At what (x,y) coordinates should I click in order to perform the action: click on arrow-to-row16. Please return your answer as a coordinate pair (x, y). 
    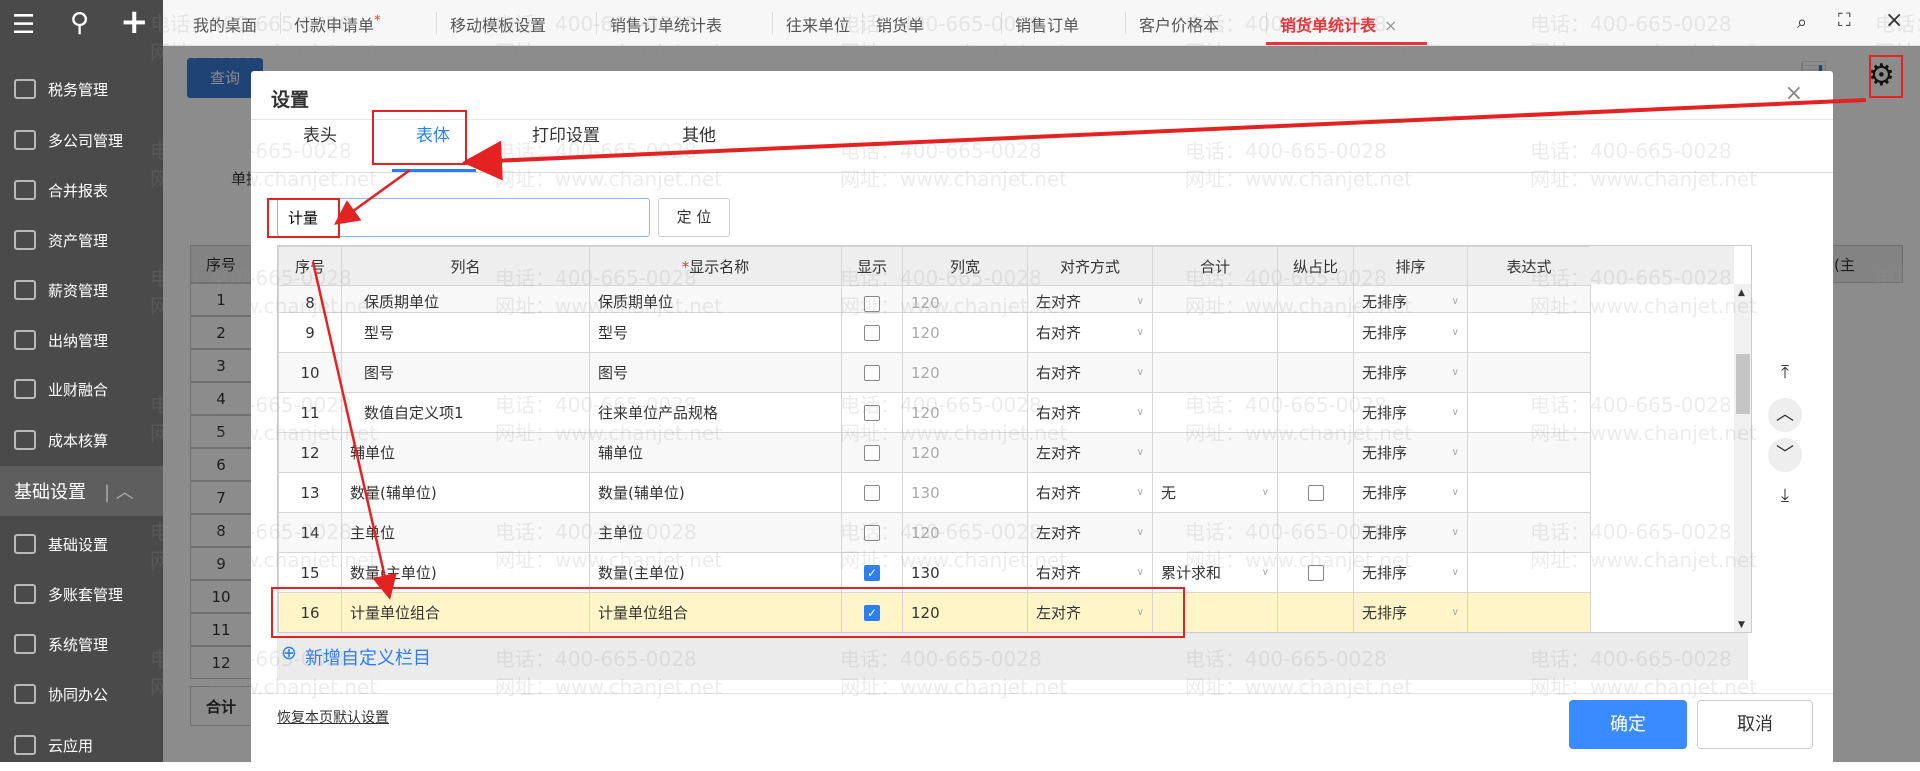
    Looking at the image, I should click on (354, 430).